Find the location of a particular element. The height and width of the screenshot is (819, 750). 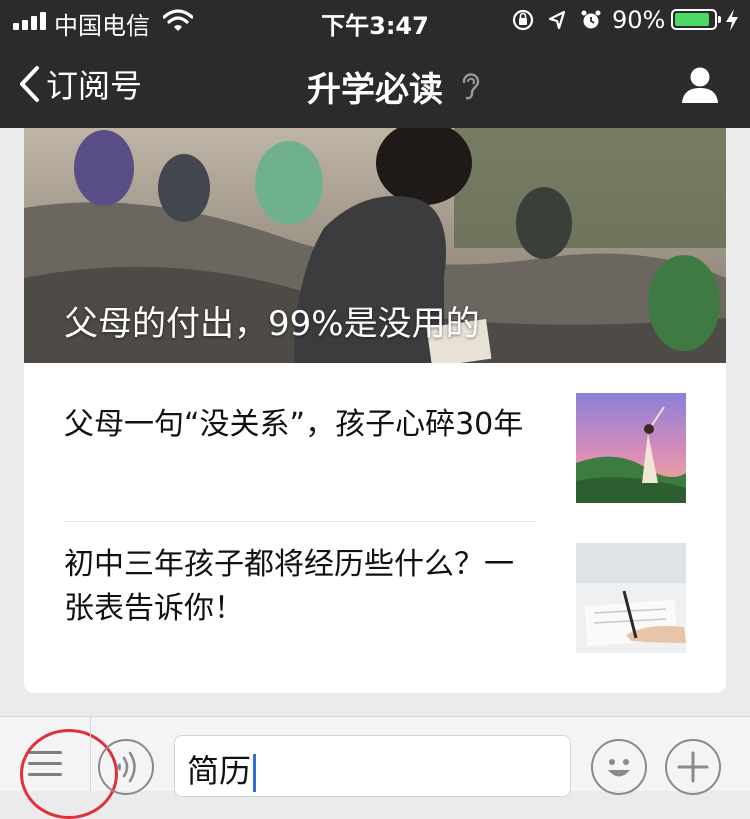

page-title: 升学必读 is located at coordinates (375, 90).